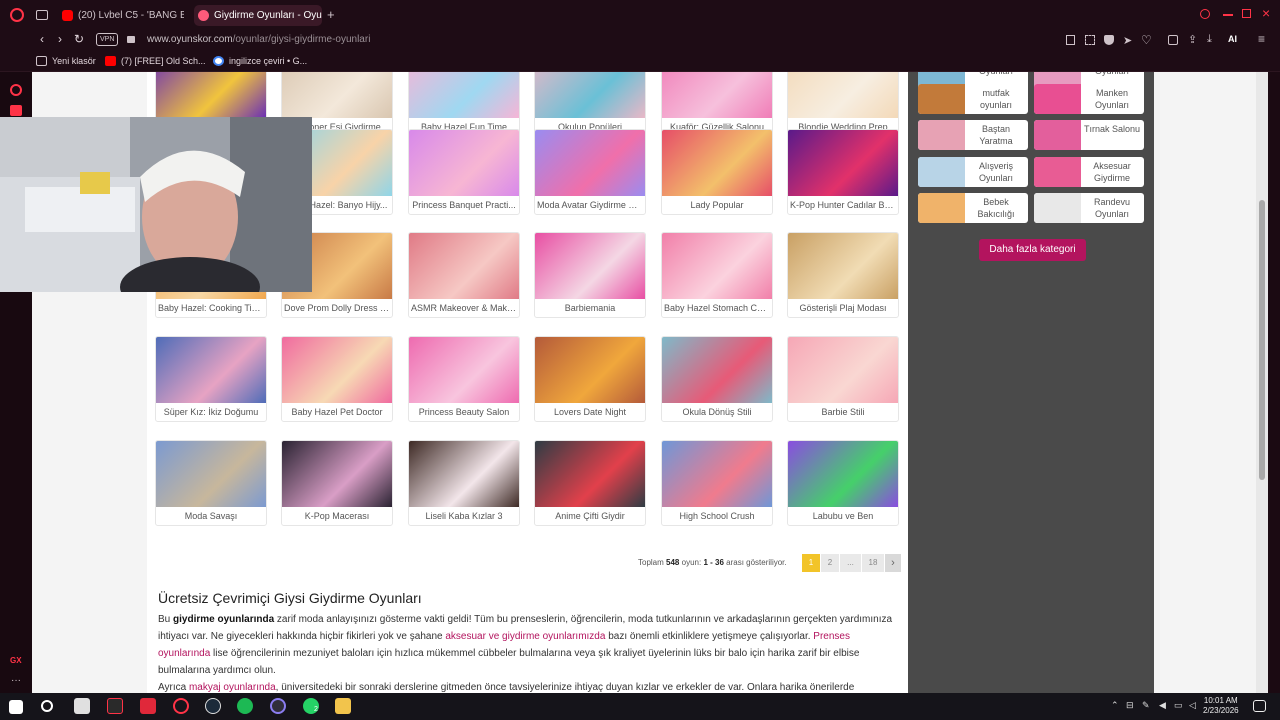 The width and height of the screenshot is (1280, 720). Describe the element at coordinates (1127, 40) in the screenshot. I see `send-icon: ➤` at that location.